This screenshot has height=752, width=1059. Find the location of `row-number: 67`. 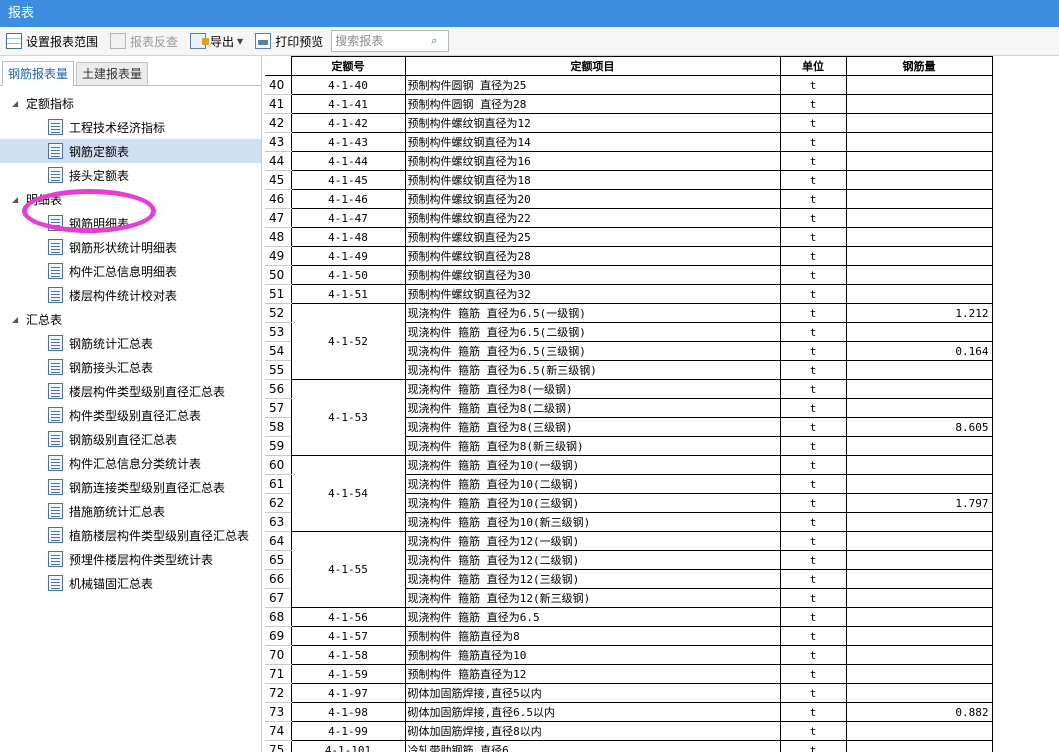

row-number: 67 is located at coordinates (278, 598).